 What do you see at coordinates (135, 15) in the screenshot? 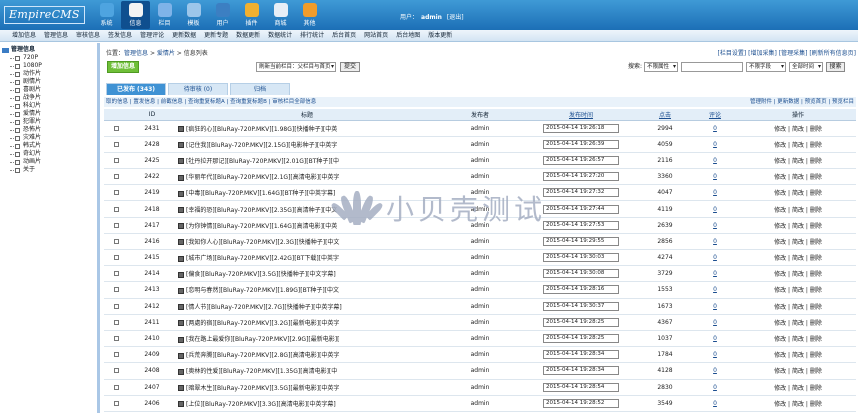
I see `topnav-item-1: 信息` at bounding box center [135, 15].